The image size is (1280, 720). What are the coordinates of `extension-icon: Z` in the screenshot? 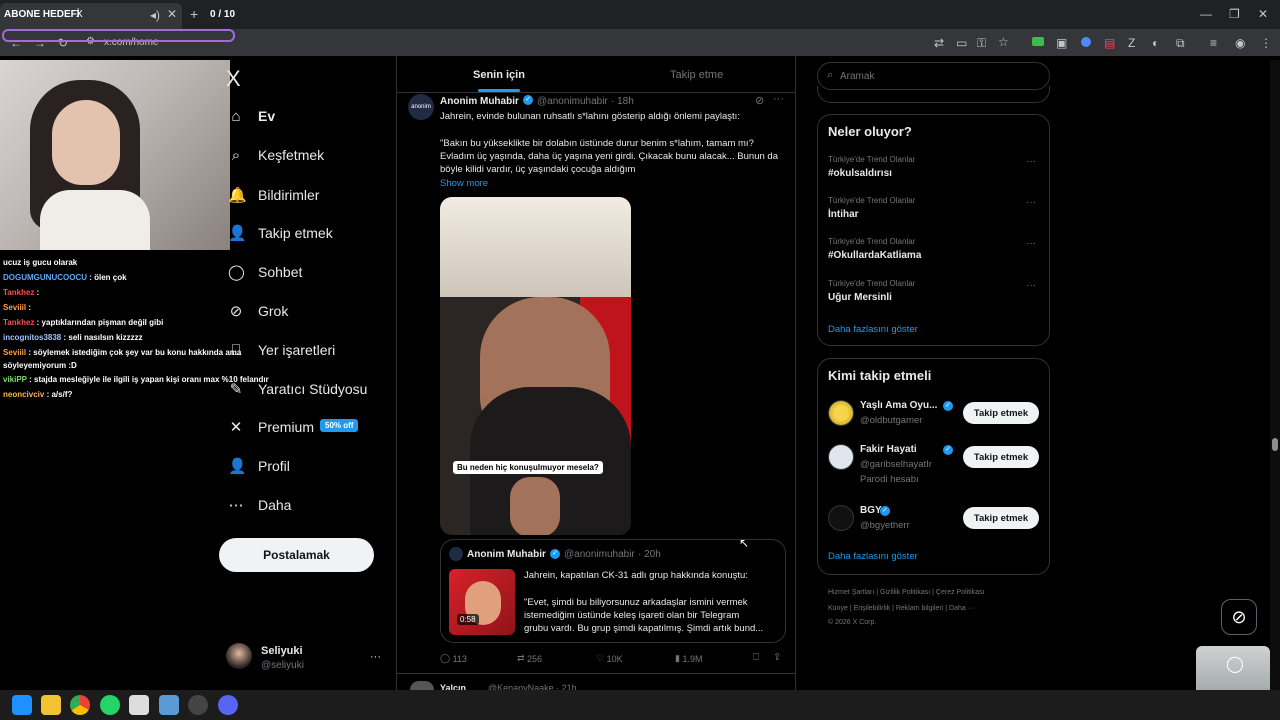 It's located at (1131, 43).